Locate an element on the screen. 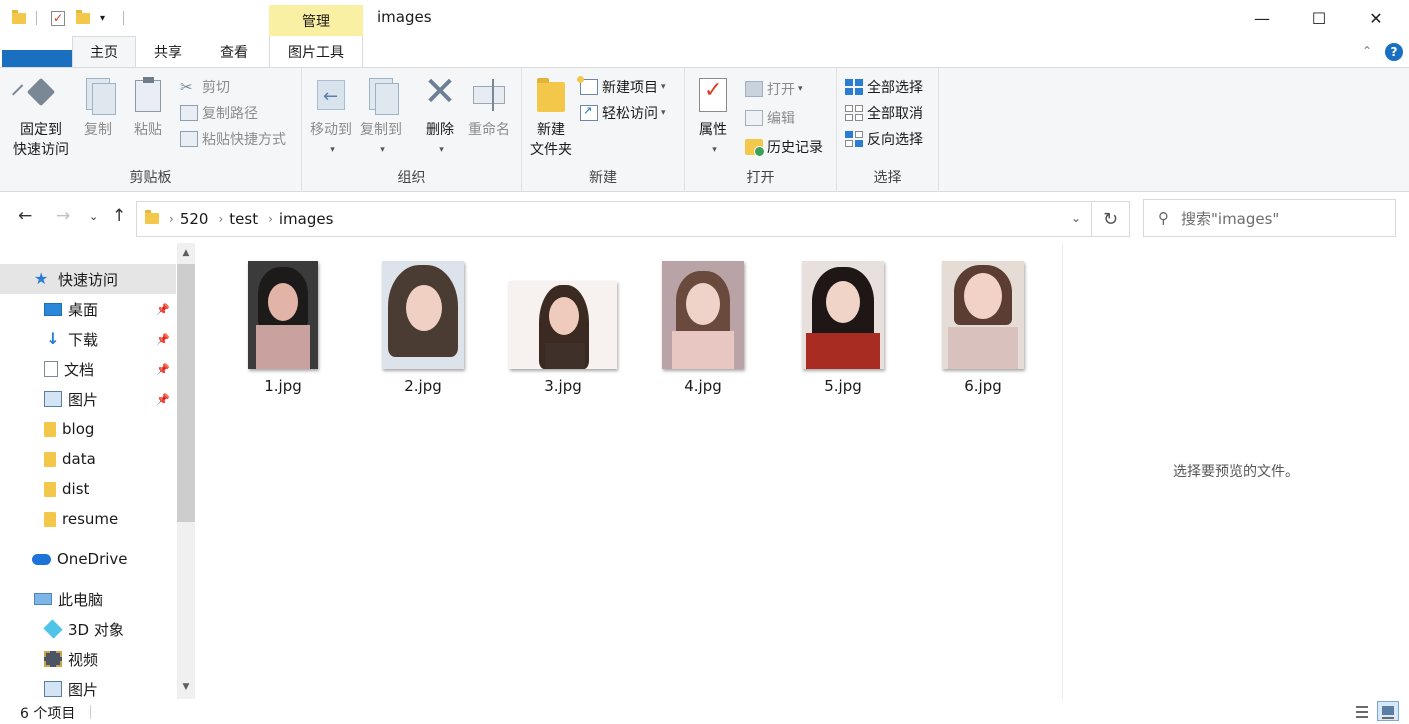 The width and height of the screenshot is (1409, 724). group-label-clipboard: 剪贴板 is located at coordinates (150, 178).